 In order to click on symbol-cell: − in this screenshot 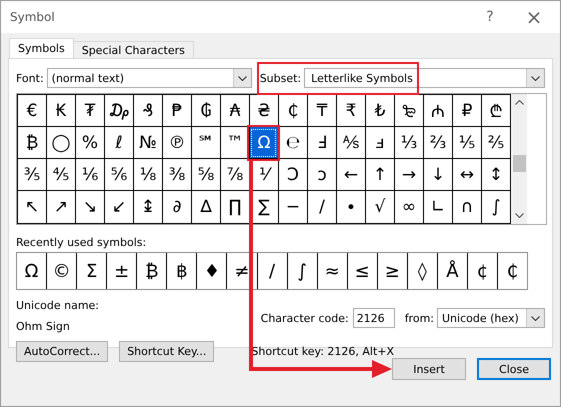, I will do `click(292, 207)`.